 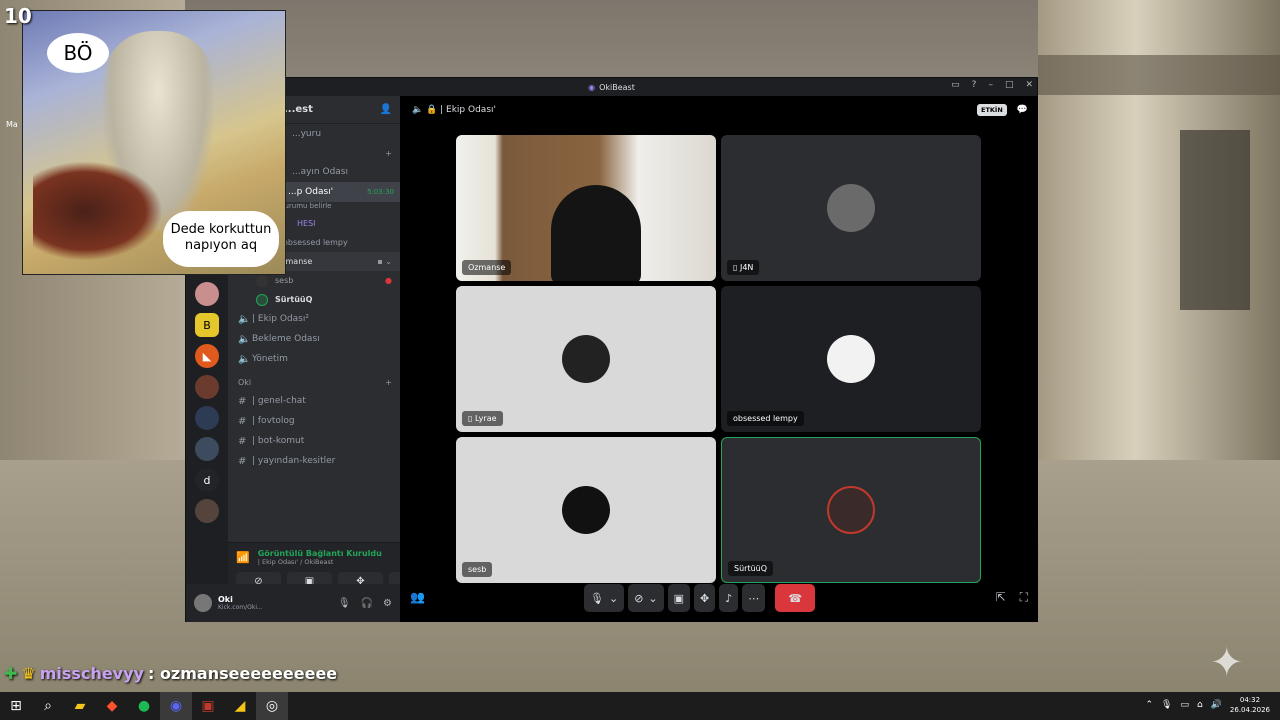 I want to click on voice-member: SürtüüQ, so click(x=314, y=299).